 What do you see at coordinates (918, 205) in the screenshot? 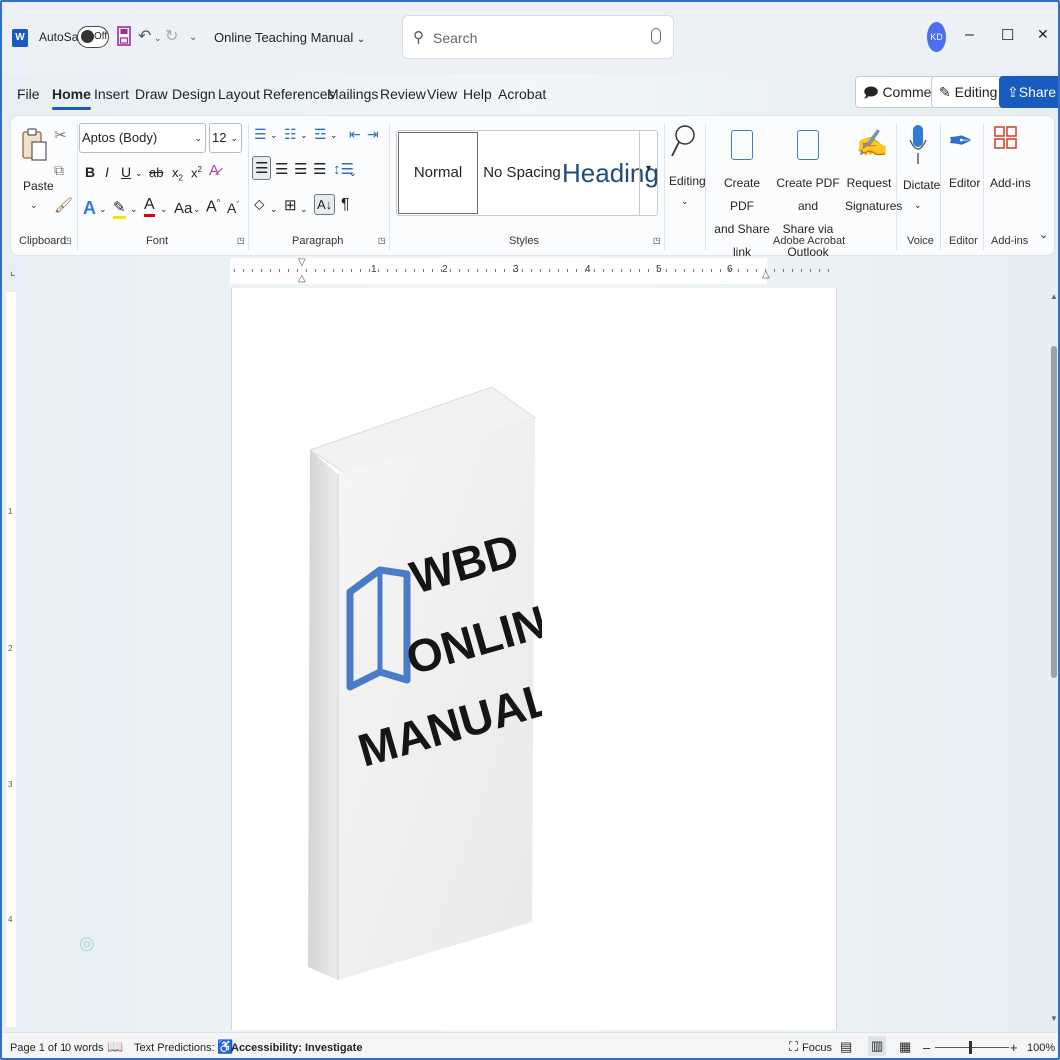
I see `dictate-dropdown-icon: ⌄` at bounding box center [918, 205].